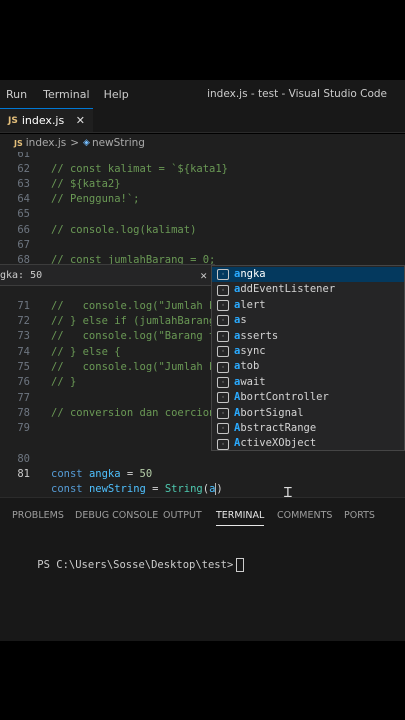 This screenshot has width=405, height=720. I want to click on code-line: 61, so click(23, 156).